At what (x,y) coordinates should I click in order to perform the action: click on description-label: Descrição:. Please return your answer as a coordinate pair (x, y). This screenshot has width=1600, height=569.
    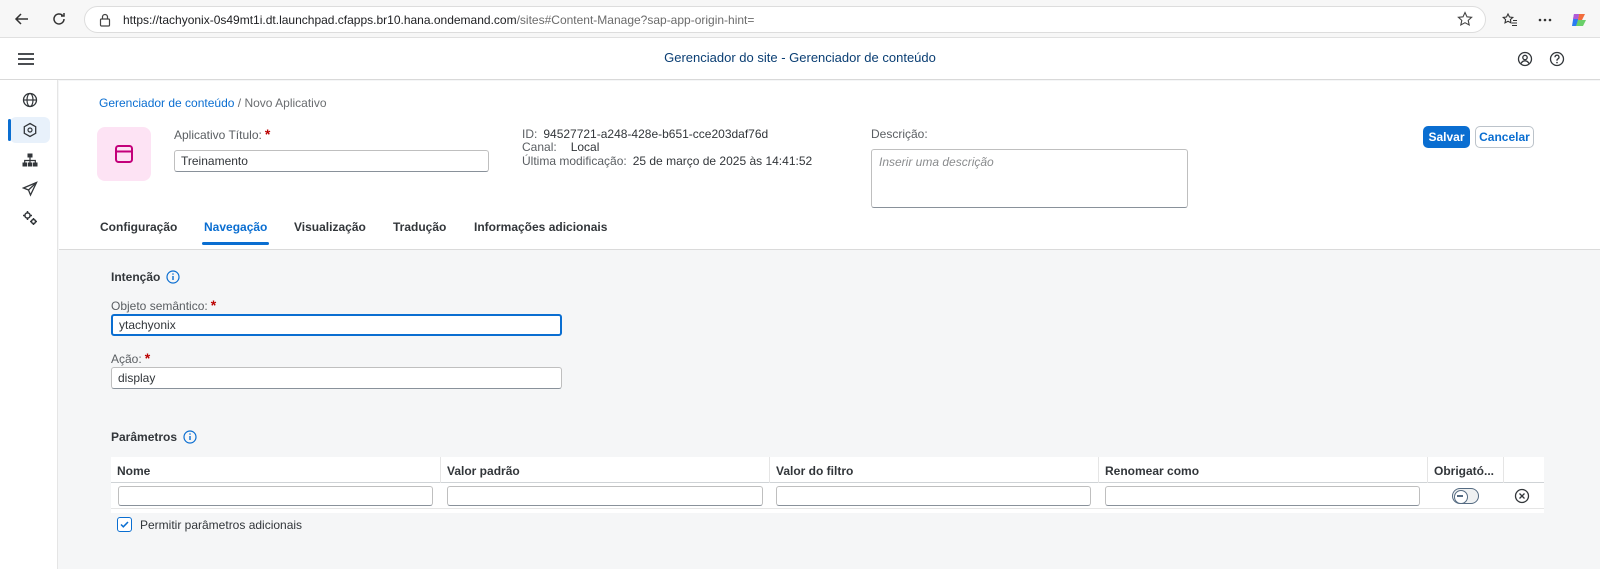
    Looking at the image, I should click on (899, 134).